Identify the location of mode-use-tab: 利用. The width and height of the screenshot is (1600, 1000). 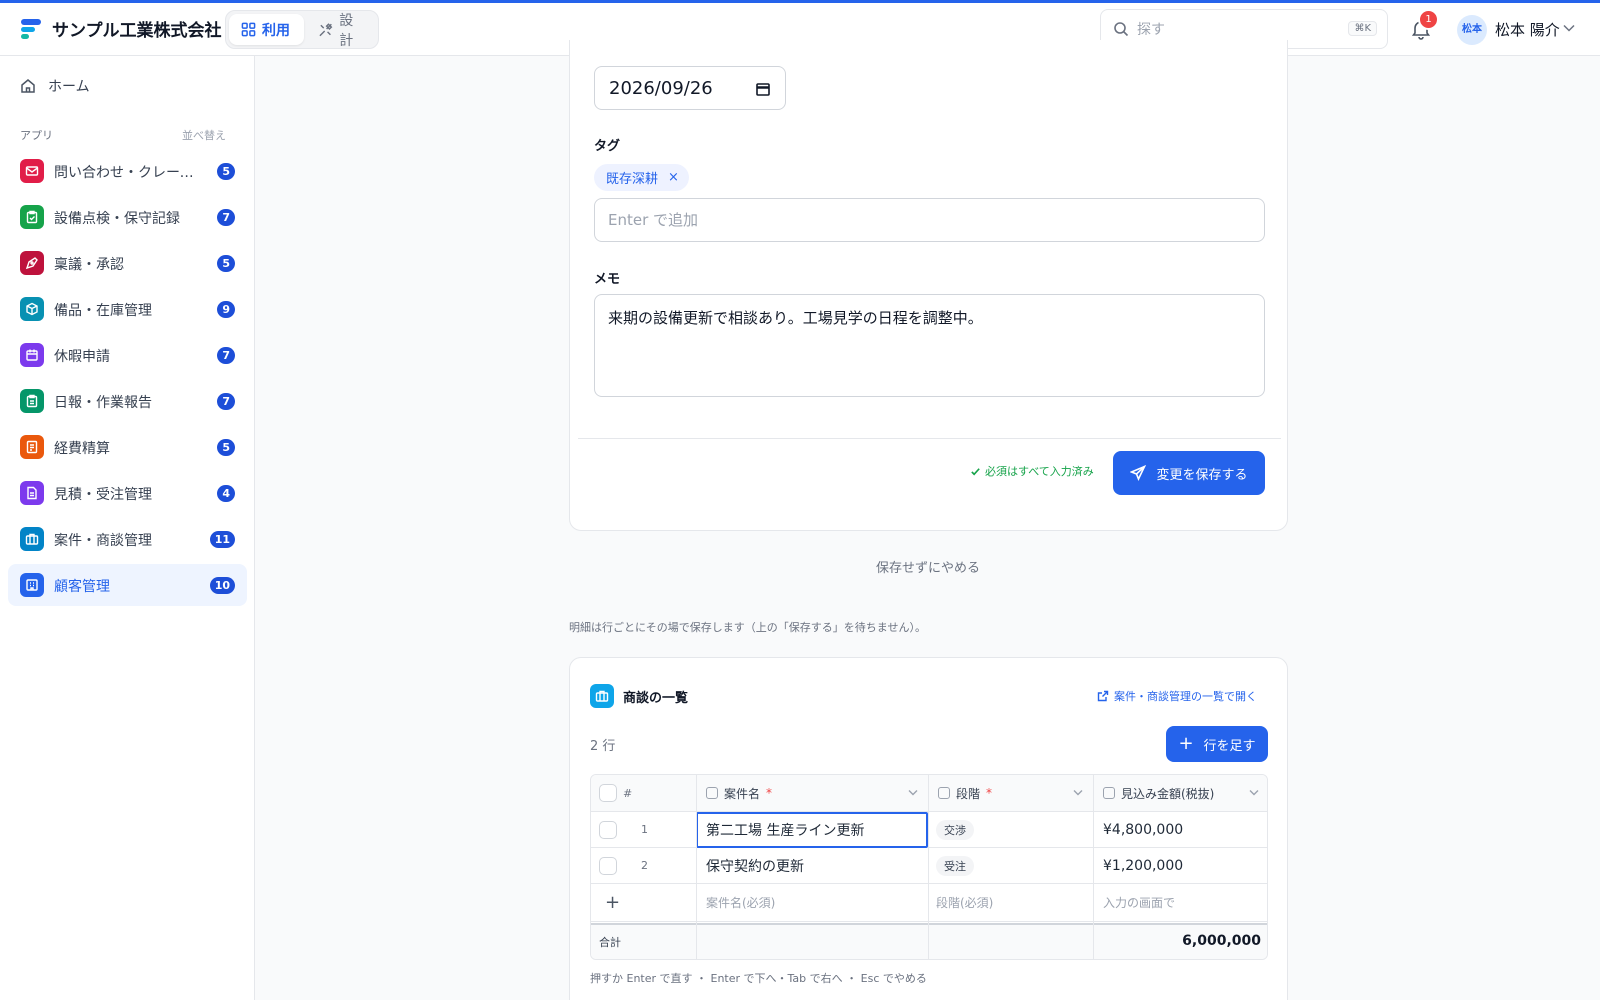
(266, 29).